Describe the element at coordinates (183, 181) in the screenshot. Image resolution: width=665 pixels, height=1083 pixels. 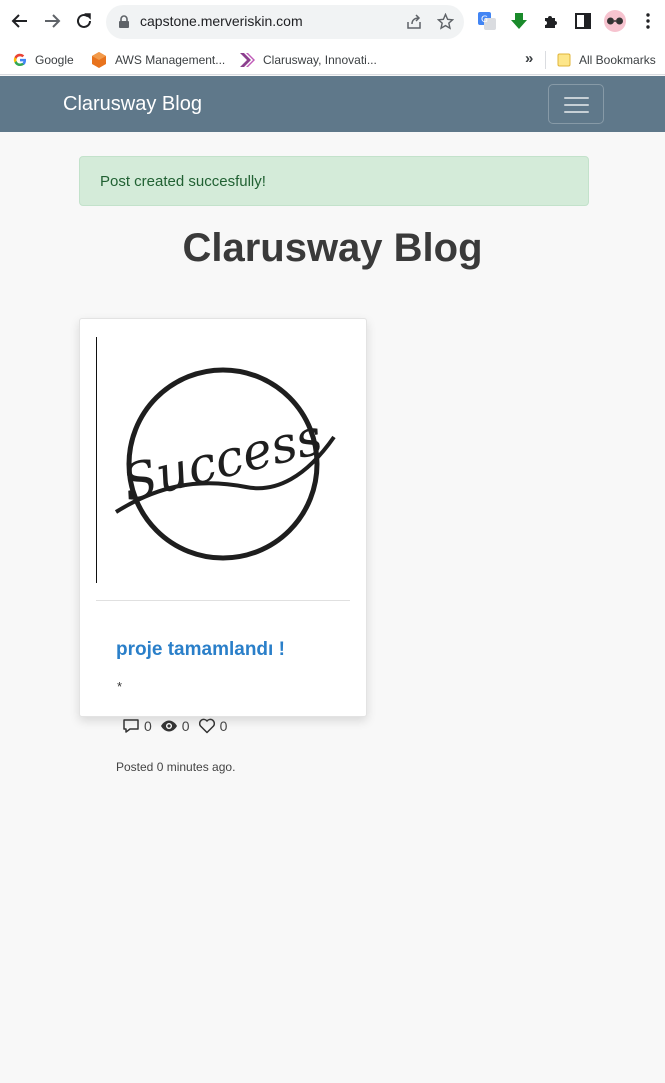
I see `alert-message: Post created succesfully!` at that location.